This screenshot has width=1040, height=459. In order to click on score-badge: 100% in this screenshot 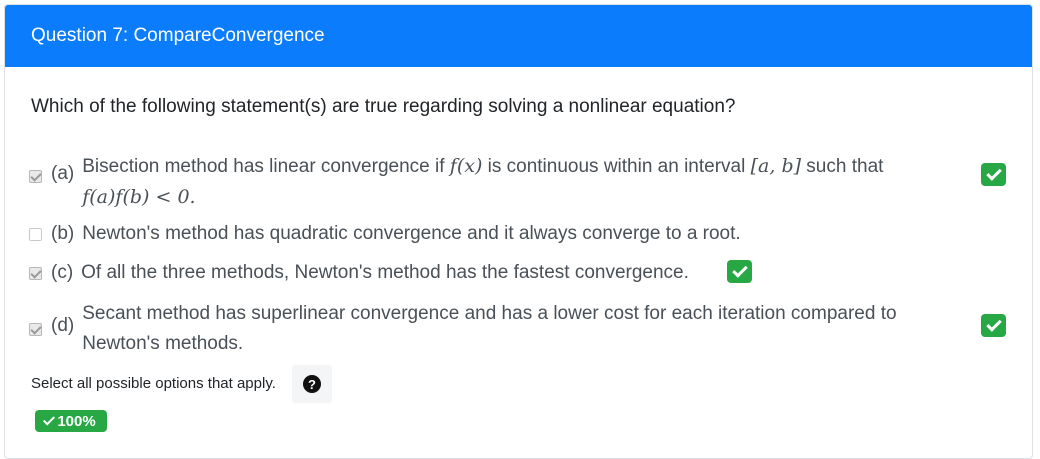, I will do `click(71, 421)`.